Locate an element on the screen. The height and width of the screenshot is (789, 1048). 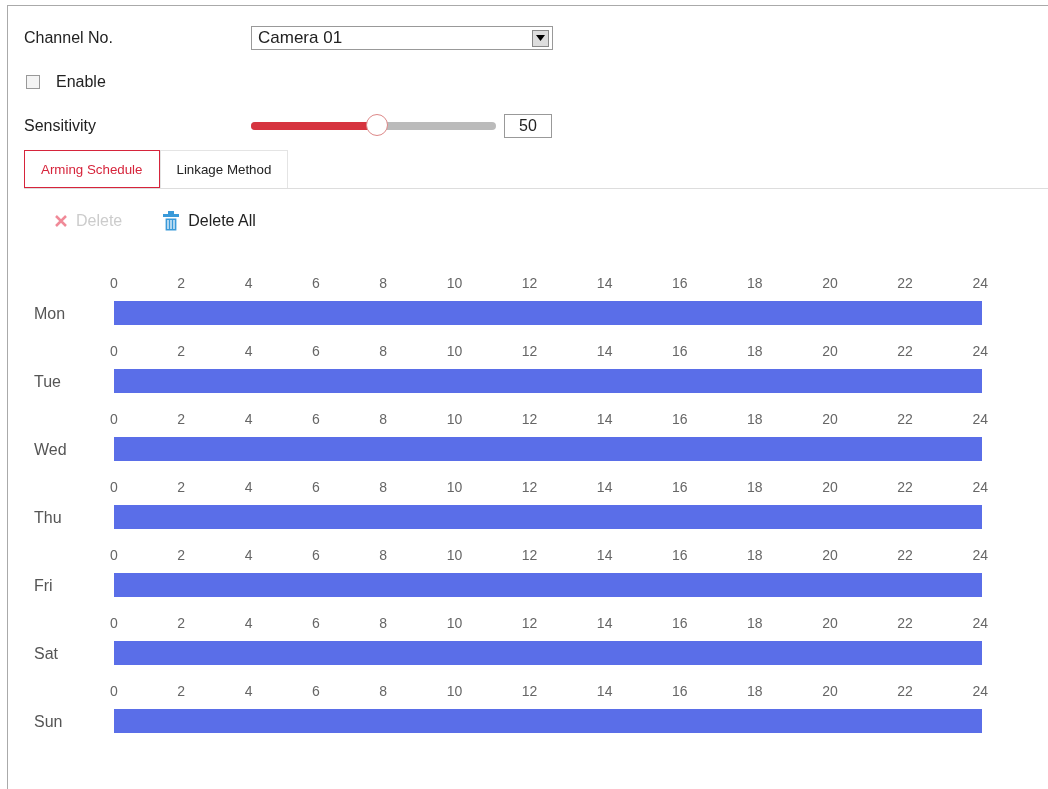
trash-icon is located at coordinates (171, 221).